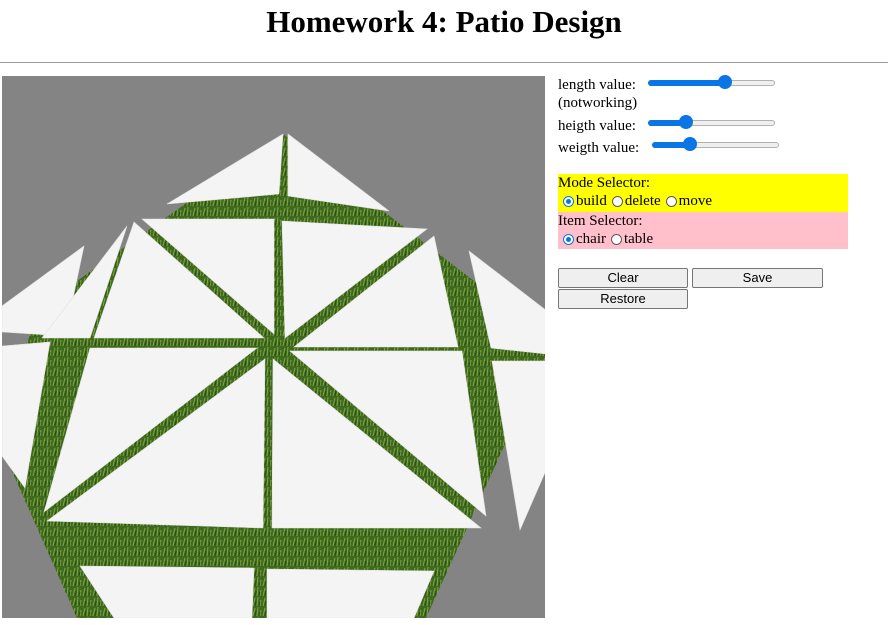  What do you see at coordinates (715, 144) in the screenshot?
I see `weigth-slider` at bounding box center [715, 144].